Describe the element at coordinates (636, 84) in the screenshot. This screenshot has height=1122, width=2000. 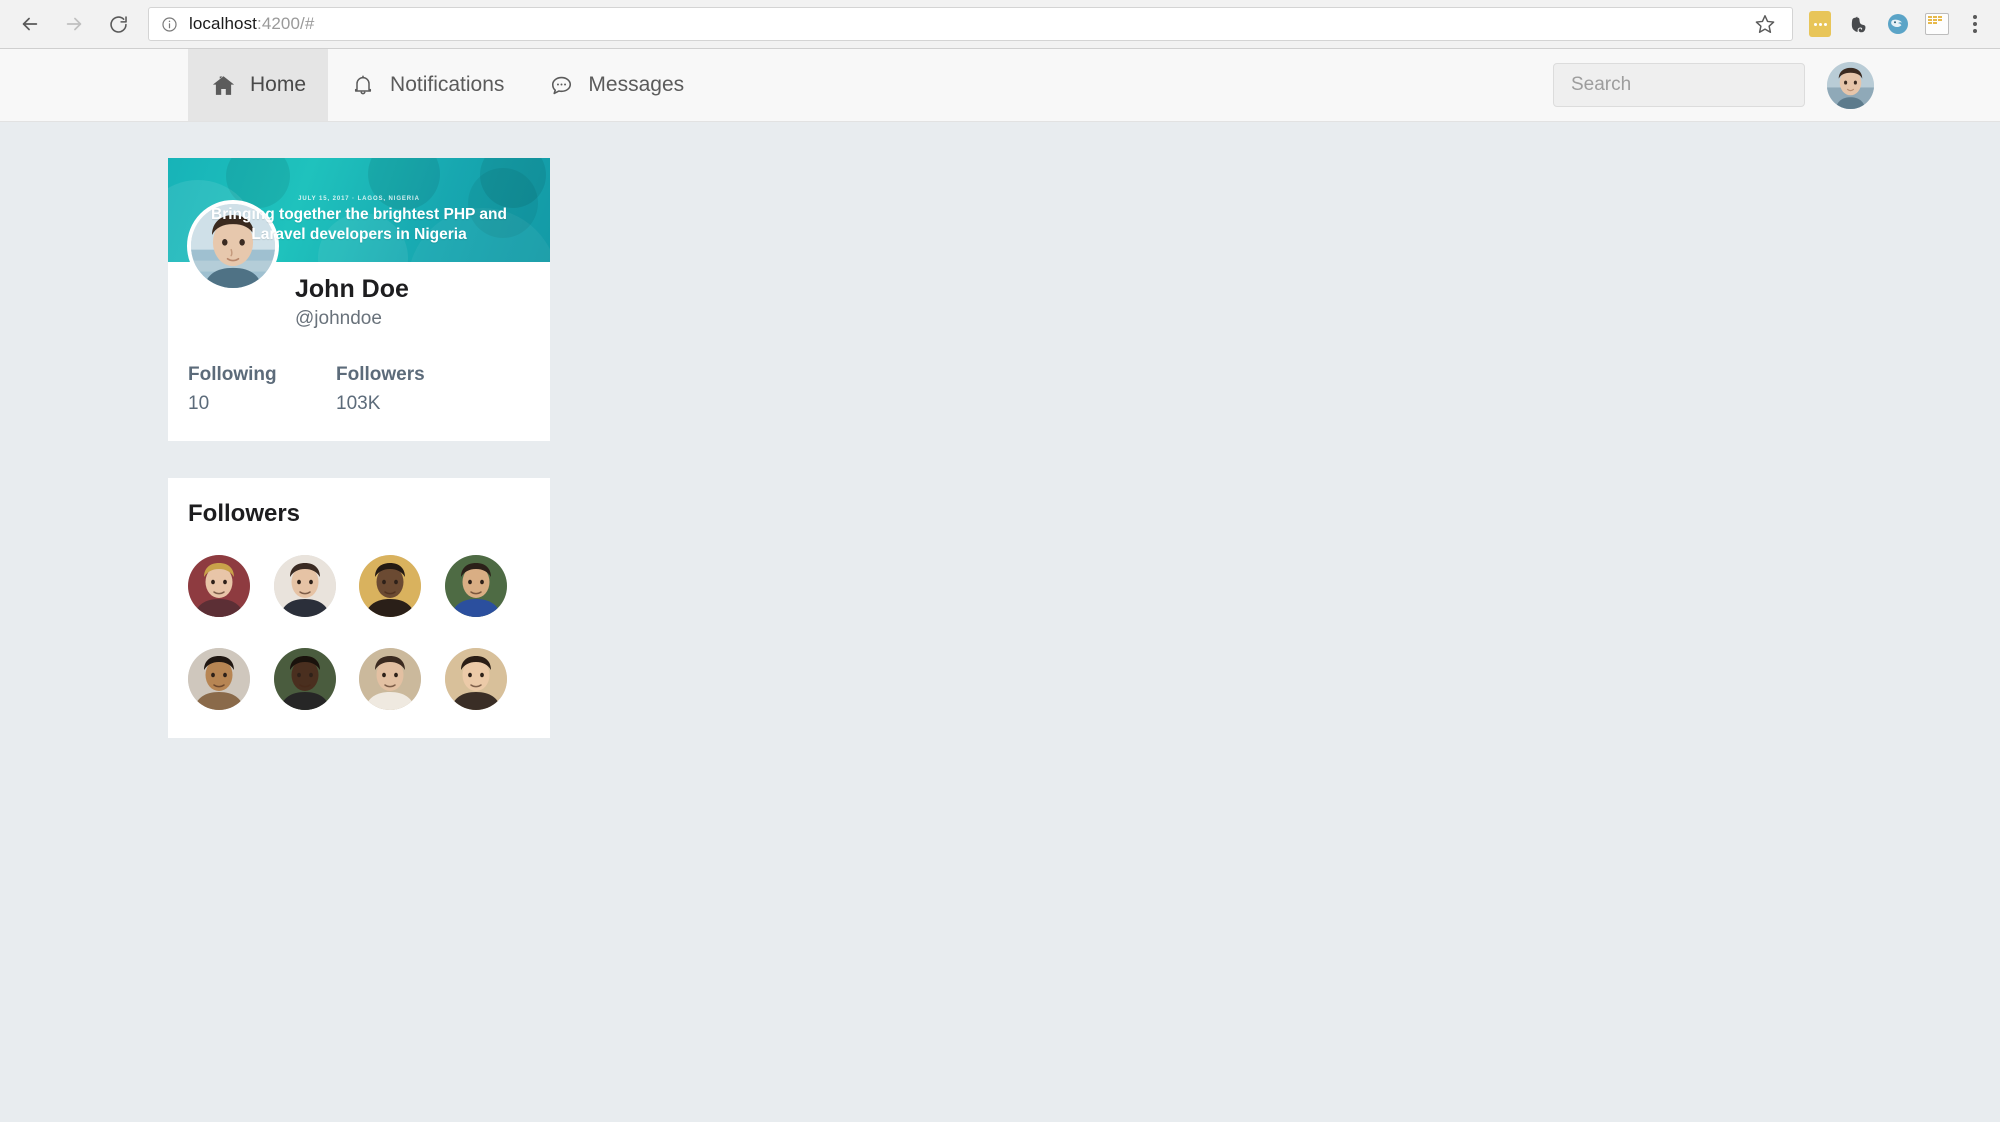
I see `nav-item-messages-label: Messages` at that location.